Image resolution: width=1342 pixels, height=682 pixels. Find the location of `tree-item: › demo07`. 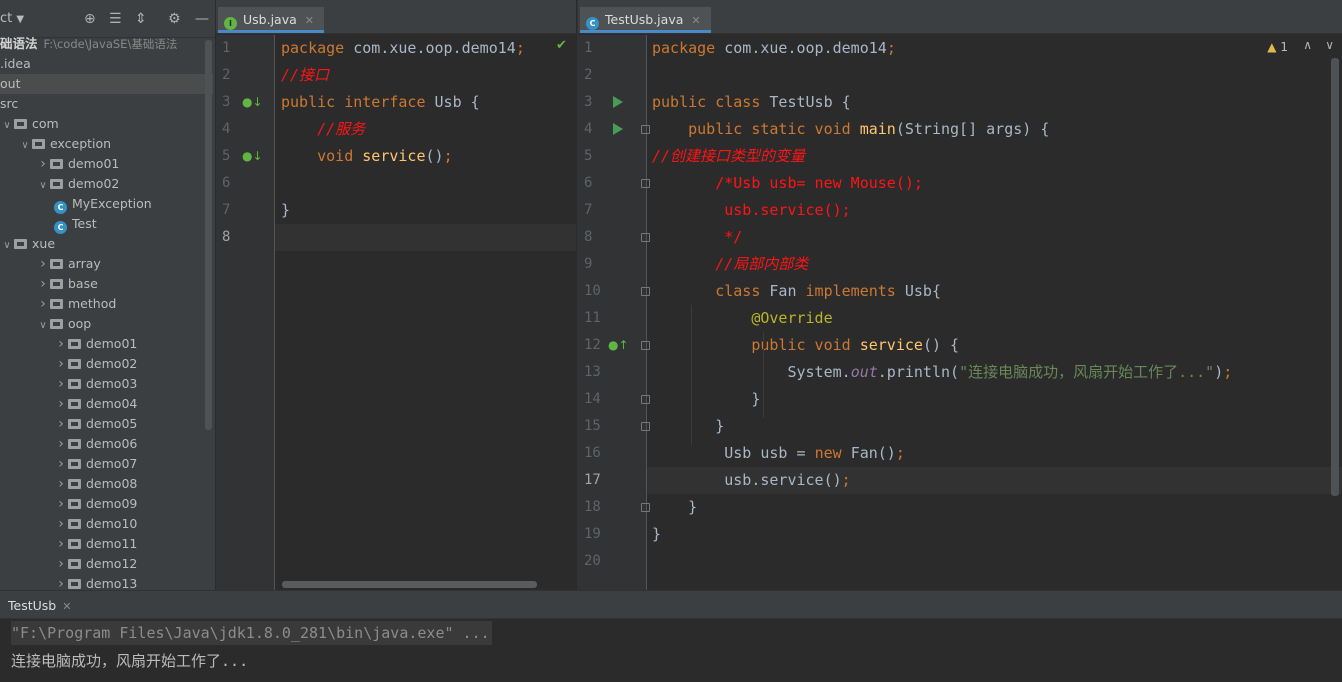

tree-item: › demo07 is located at coordinates (106, 464).